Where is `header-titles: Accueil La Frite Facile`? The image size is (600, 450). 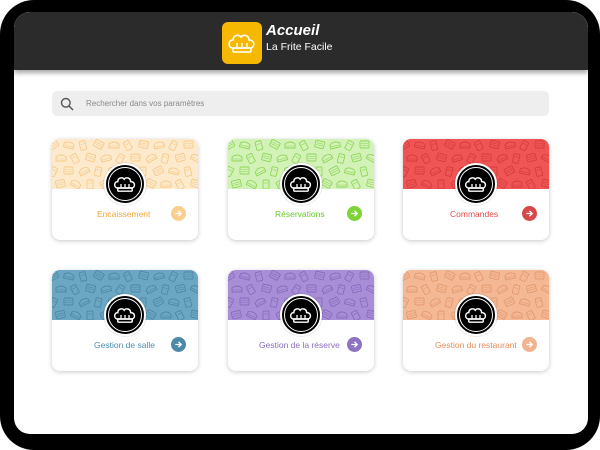
header-titles: Accueil La Frite Facile is located at coordinates (299, 38).